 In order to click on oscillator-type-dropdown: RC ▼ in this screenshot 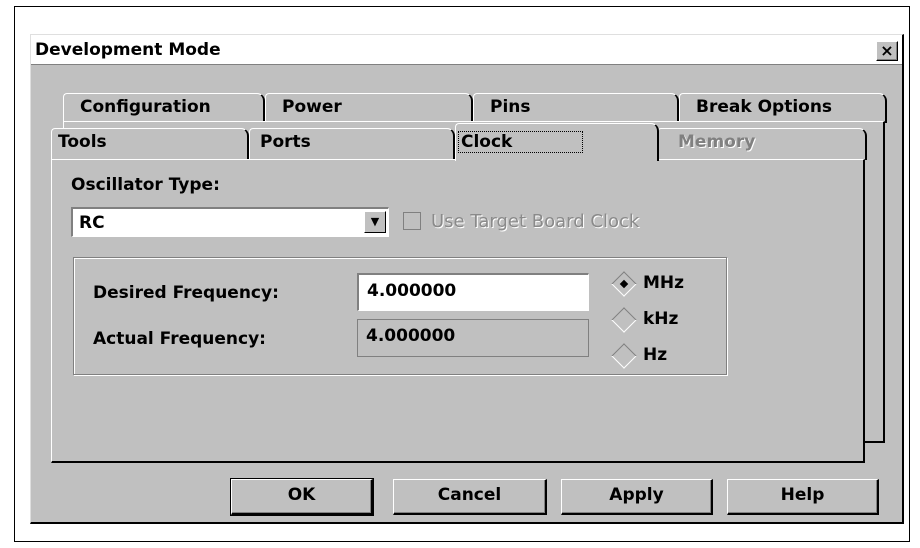, I will do `click(230, 222)`.